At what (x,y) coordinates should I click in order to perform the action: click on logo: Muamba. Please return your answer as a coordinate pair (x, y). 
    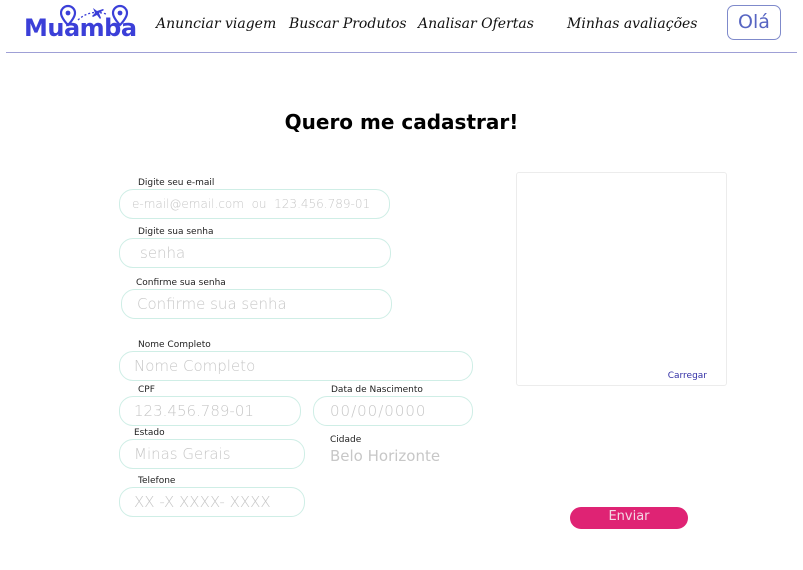
    Looking at the image, I should click on (79, 24).